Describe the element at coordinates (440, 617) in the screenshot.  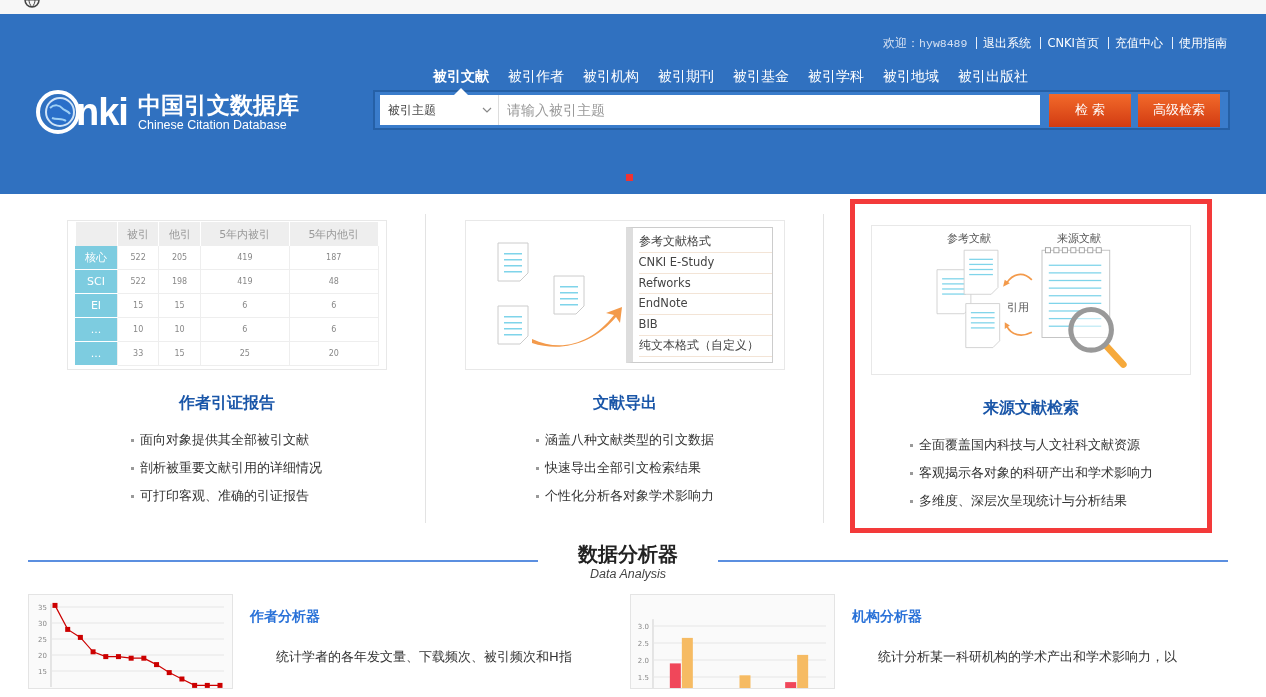
I see `analyzer-title: 作者分析器` at that location.